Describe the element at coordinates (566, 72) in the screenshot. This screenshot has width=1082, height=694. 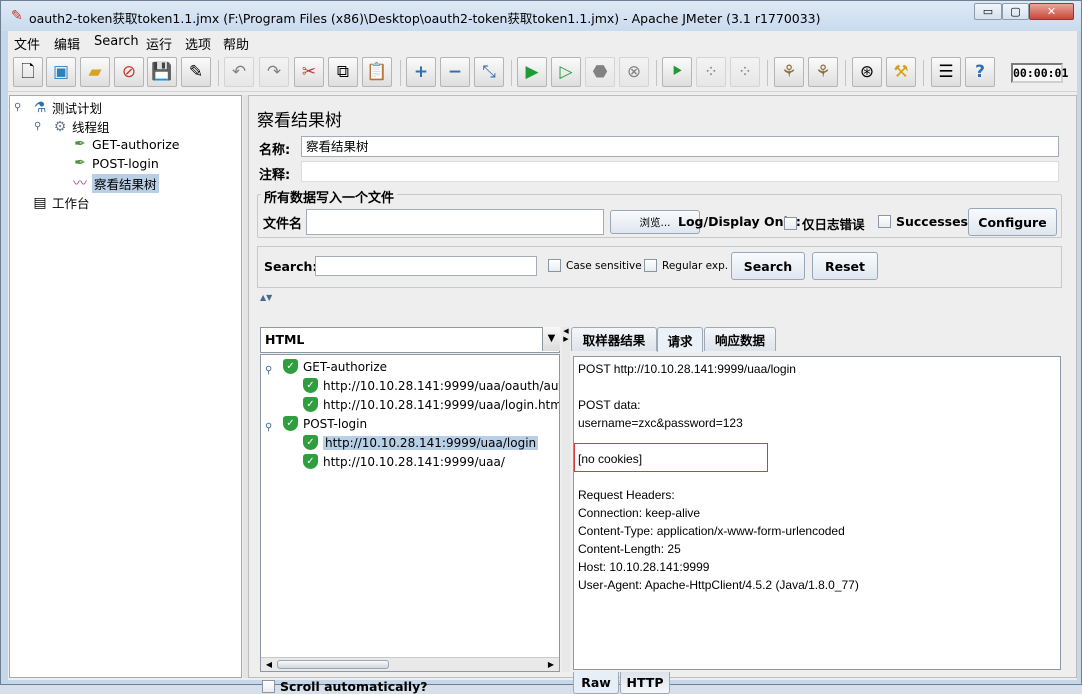
I see `start-no-pauses-button: ▷` at that location.